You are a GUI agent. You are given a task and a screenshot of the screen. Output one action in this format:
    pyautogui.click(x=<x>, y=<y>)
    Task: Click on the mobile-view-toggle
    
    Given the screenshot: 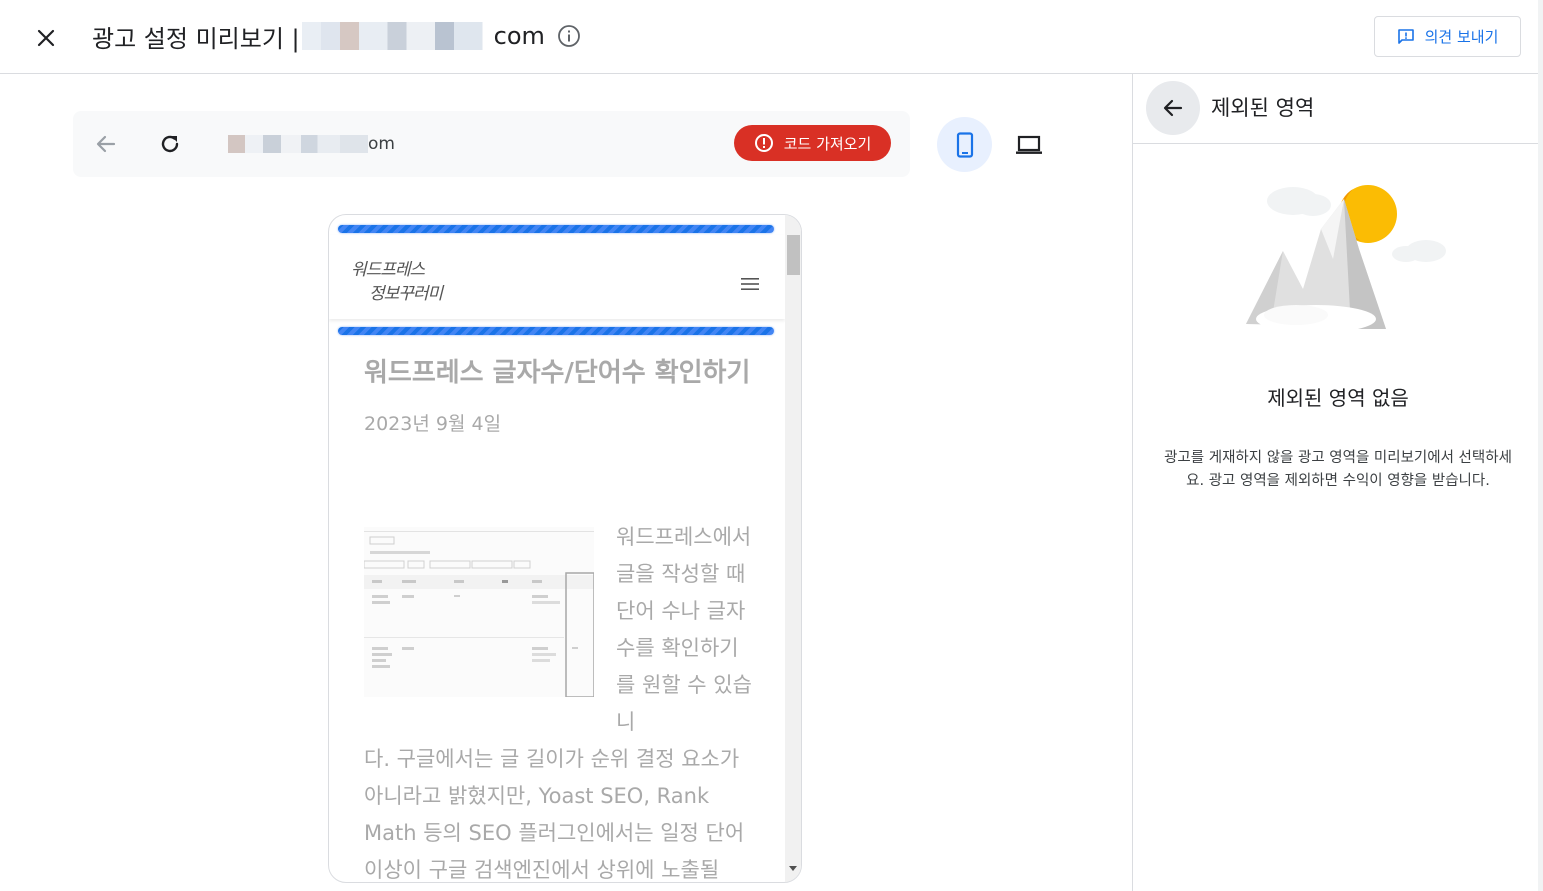 What is the action you would take?
    pyautogui.click(x=964, y=144)
    